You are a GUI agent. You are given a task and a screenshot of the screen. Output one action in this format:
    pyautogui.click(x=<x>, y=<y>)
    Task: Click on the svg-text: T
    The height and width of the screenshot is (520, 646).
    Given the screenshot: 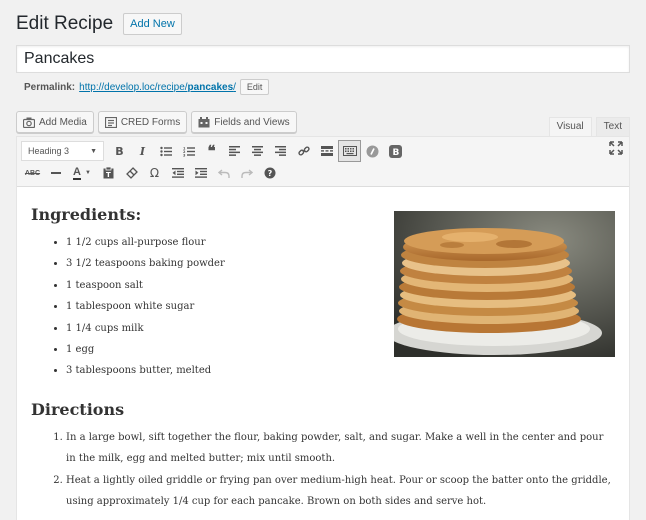 What is the action you would take?
    pyautogui.click(x=108, y=175)
    